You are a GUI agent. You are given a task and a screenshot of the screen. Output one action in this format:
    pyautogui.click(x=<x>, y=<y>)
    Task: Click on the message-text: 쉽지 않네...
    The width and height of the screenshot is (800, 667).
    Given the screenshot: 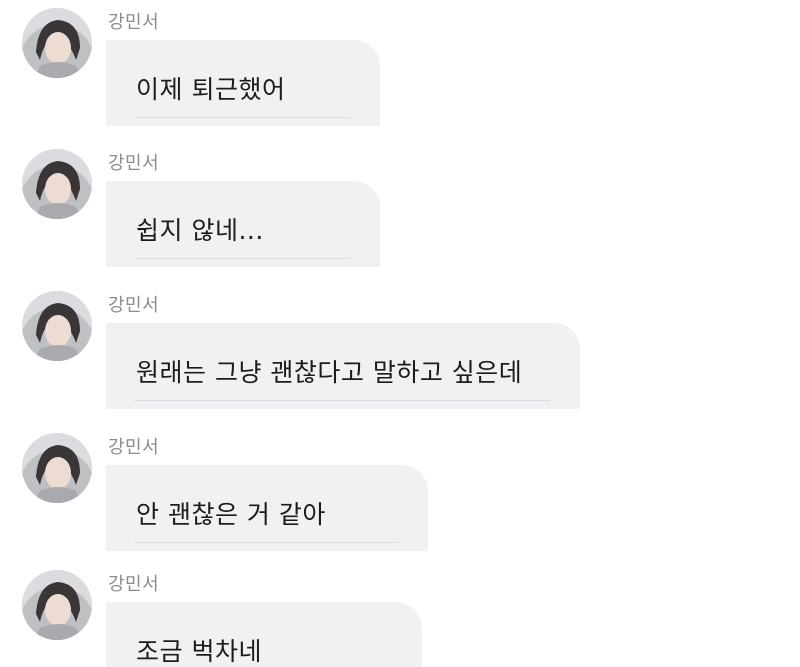 What is the action you would take?
    pyautogui.click(x=200, y=230)
    